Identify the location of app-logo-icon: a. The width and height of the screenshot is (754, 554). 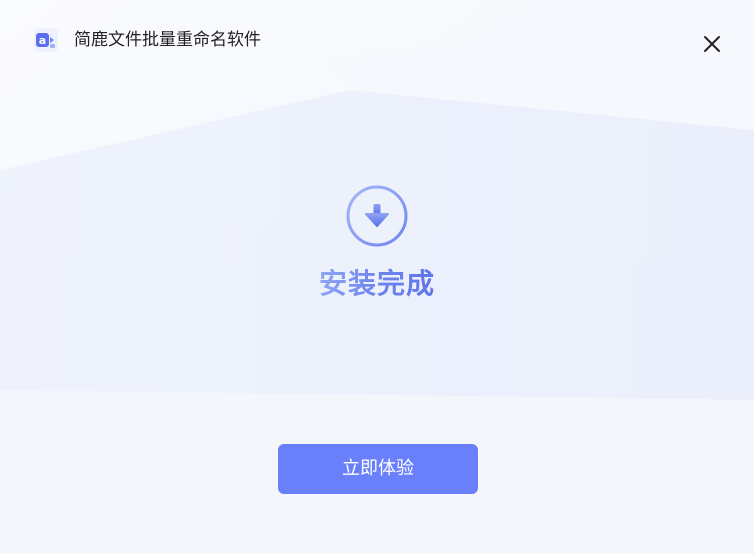
(46, 40).